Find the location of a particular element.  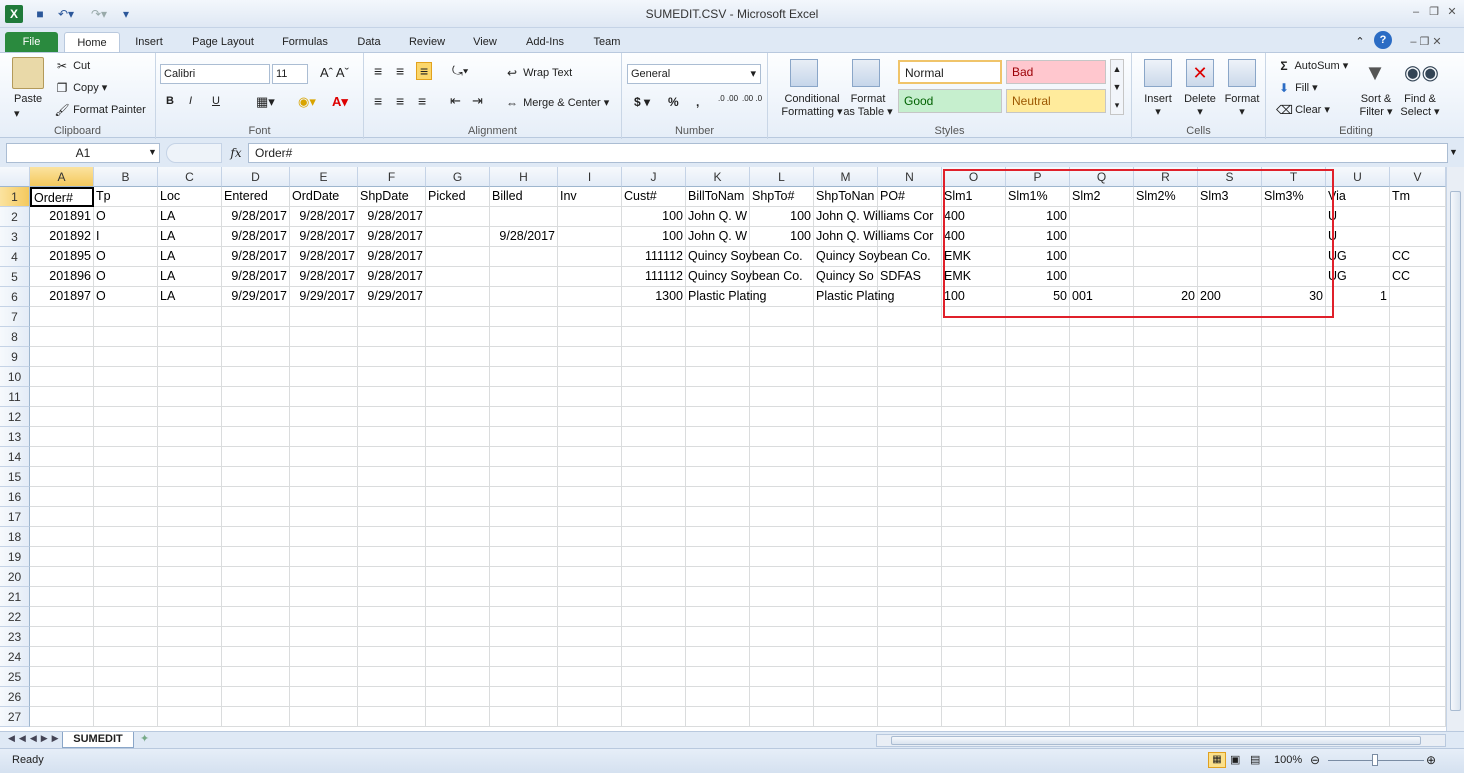

cell-l12 is located at coordinates (782, 417).